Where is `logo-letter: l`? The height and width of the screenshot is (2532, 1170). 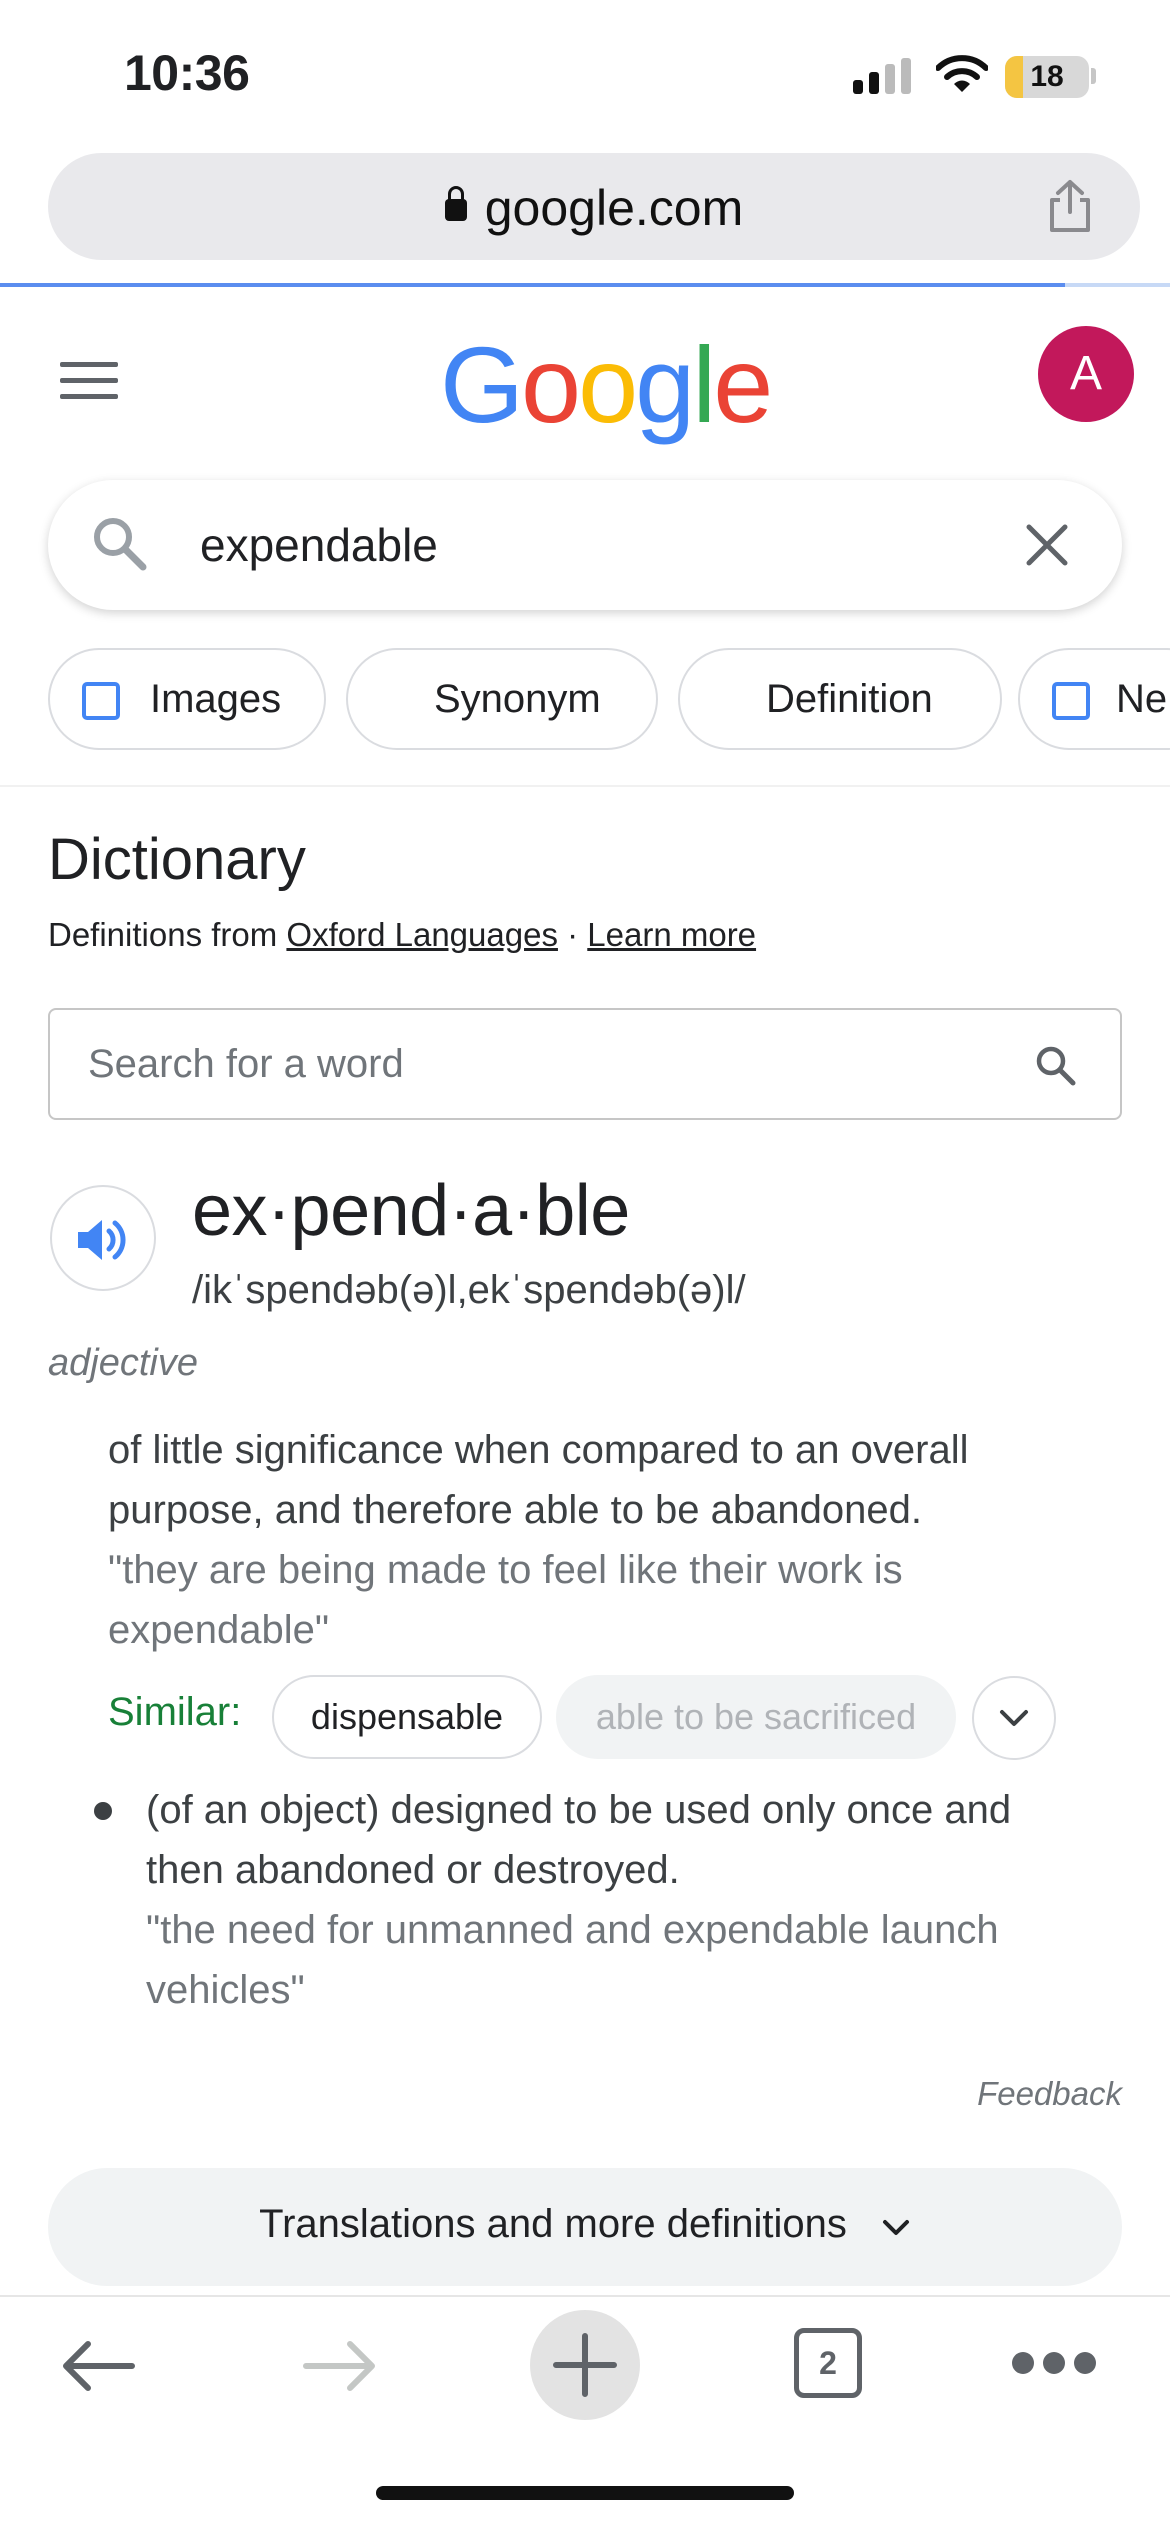 logo-letter: l is located at coordinates (704, 384).